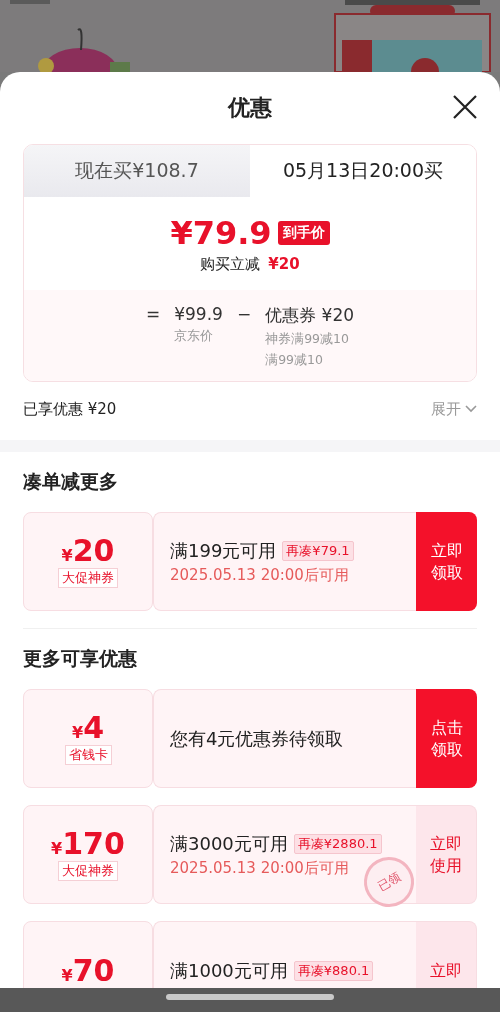  What do you see at coordinates (309, 315) in the screenshot?
I see `coupon-discount: 优惠券 ¥20` at bounding box center [309, 315].